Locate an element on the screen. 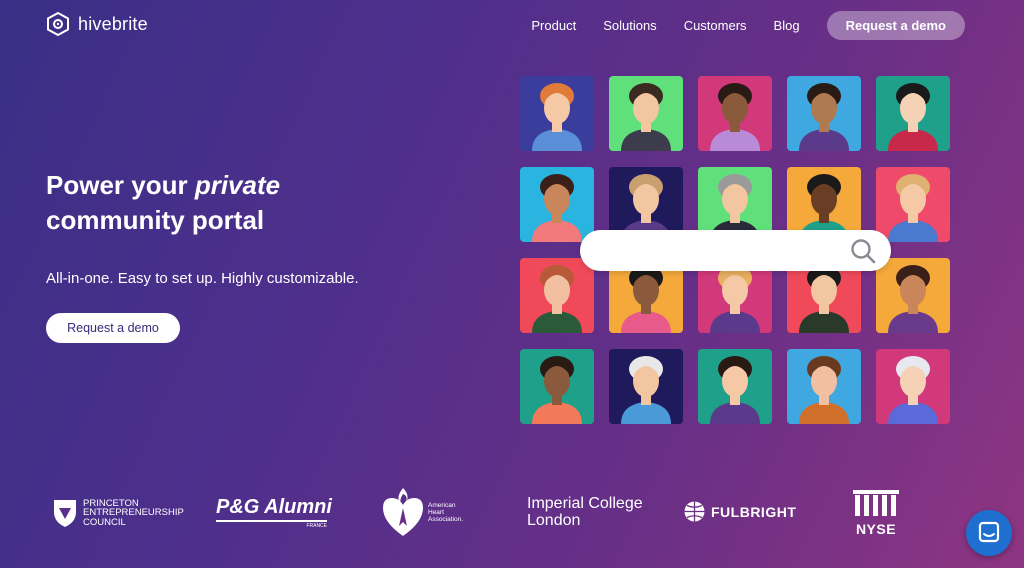 The image size is (1024, 568). princeton-line-3: COUNCIL is located at coordinates (104, 522).